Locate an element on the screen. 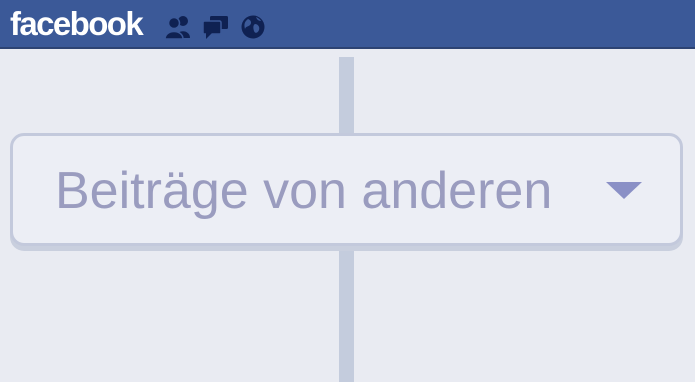 This screenshot has width=695, height=382. messages-icon is located at coordinates (215, 27).